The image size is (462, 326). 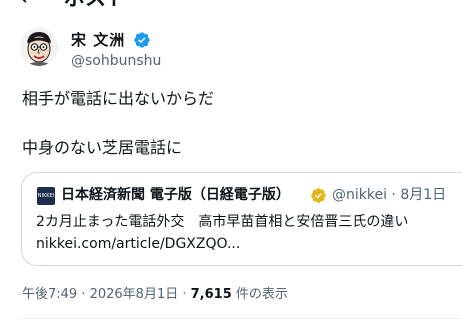 I want to click on top-bar: ← ポスト, so click(x=231, y=7).